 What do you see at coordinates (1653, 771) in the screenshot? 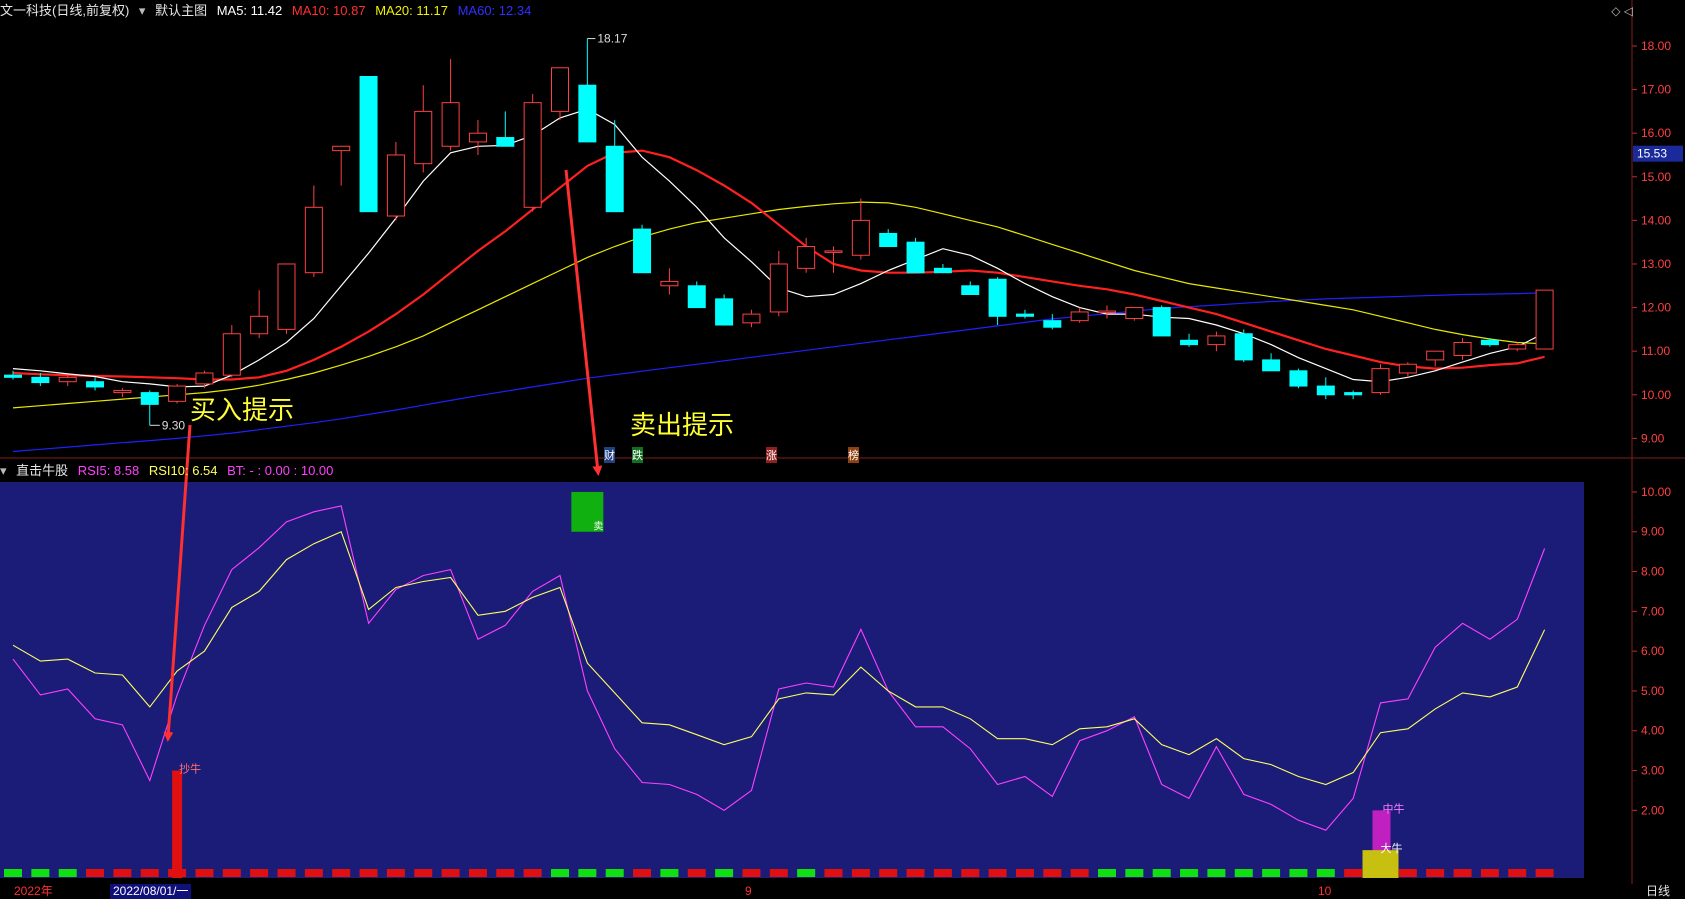
I see `indicator-tick-label: 3.00` at bounding box center [1653, 771].